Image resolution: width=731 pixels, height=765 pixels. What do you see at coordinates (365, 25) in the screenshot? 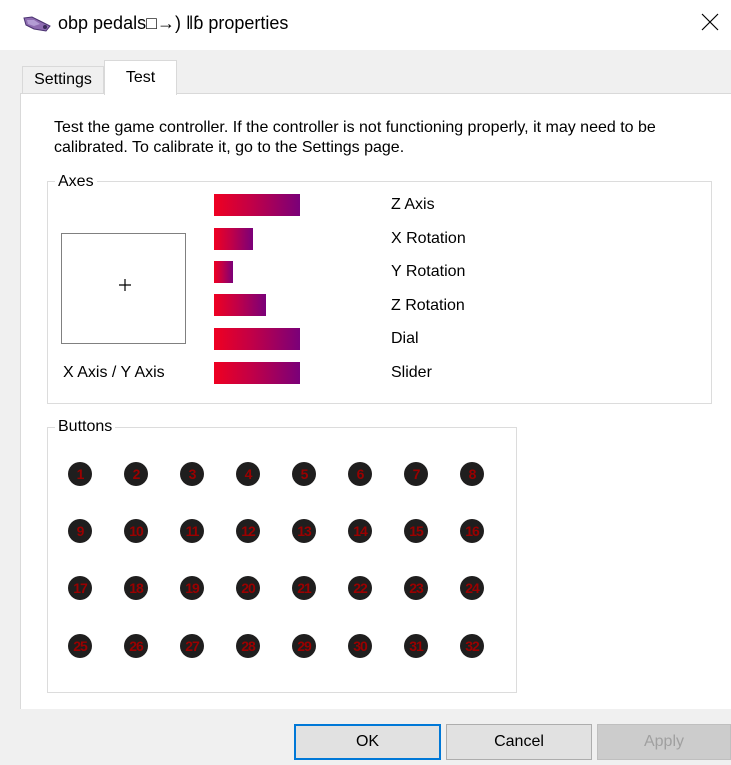
I see `title-bar: obp pedals□→) ‖ɓ properties` at bounding box center [365, 25].